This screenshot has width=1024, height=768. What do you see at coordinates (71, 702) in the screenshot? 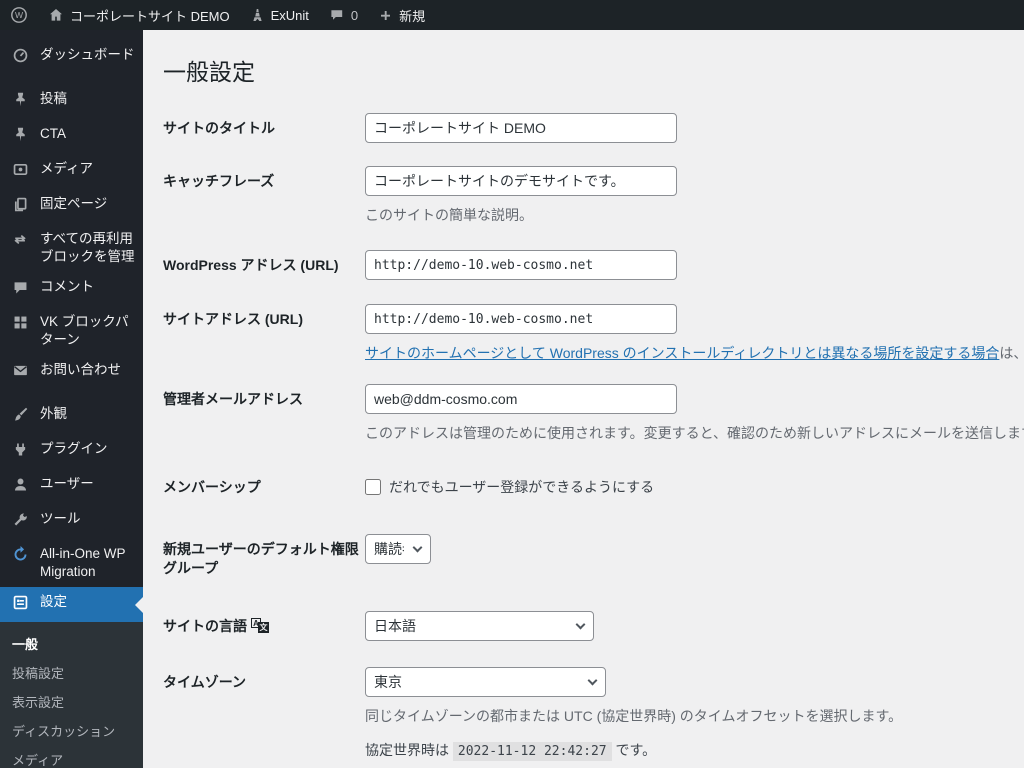
I see `submenu-item-reading: 表示設定` at bounding box center [71, 702].